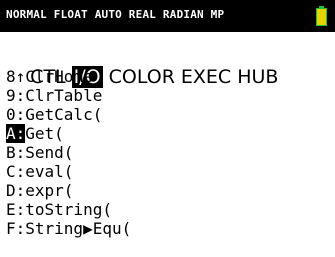 Image resolution: width=335 pixels, height=257 pixels. I want to click on menu-tab-row: CTL I/O COLOR EXEC HUB, so click(145, 66).